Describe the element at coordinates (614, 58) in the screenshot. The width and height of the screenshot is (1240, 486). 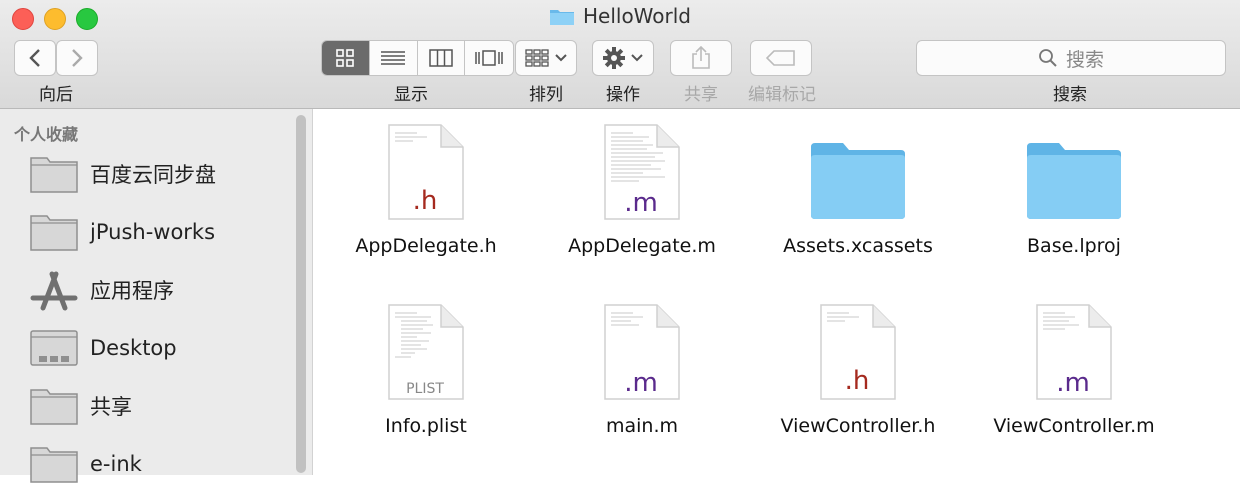
I see `gear-icon` at that location.